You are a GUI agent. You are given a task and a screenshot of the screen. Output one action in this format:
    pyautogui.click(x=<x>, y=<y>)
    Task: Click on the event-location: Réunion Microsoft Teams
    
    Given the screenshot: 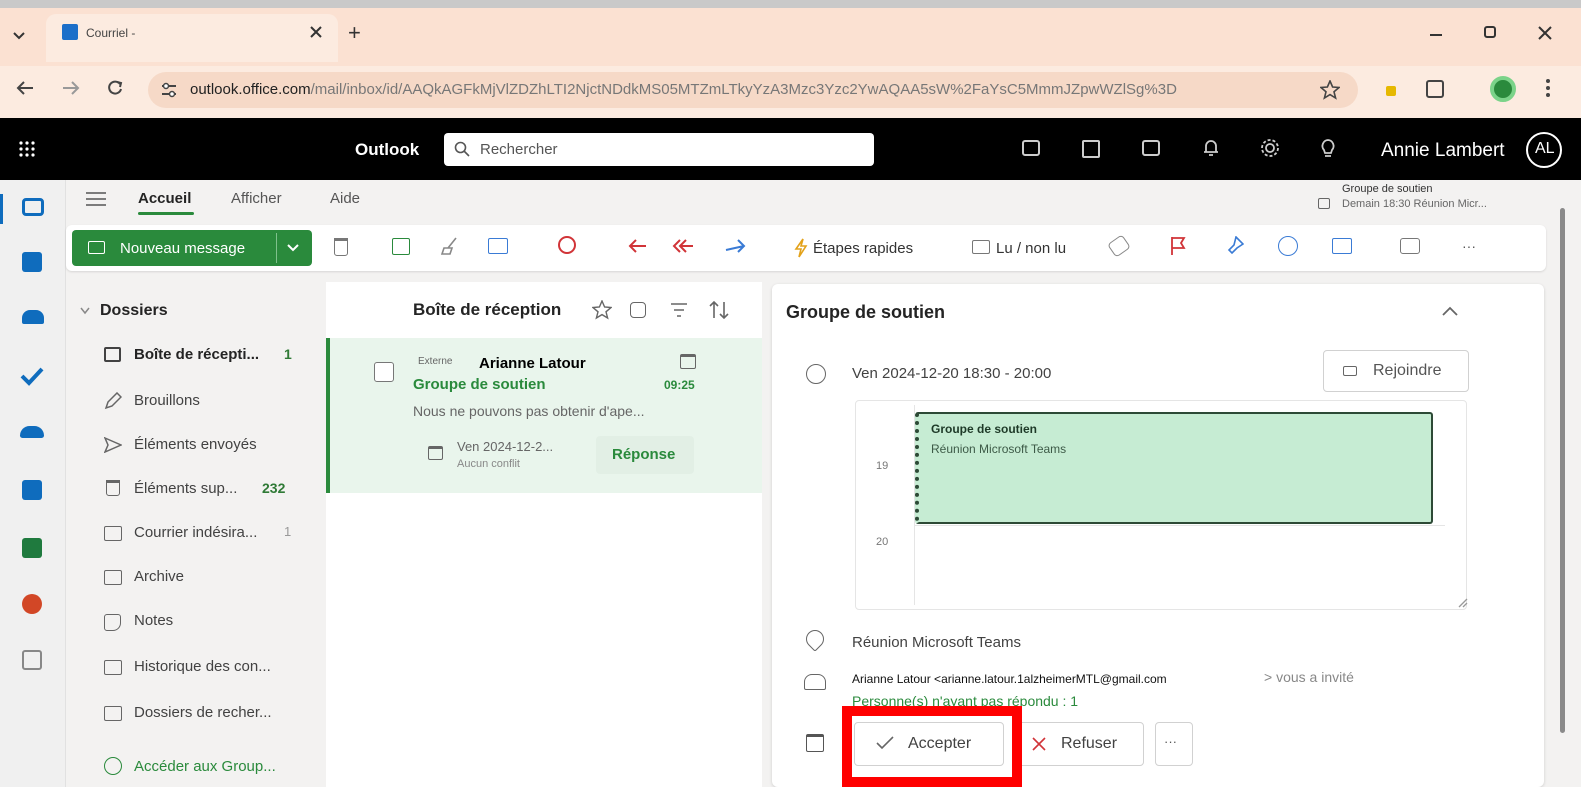 What is the action you would take?
    pyautogui.click(x=999, y=449)
    